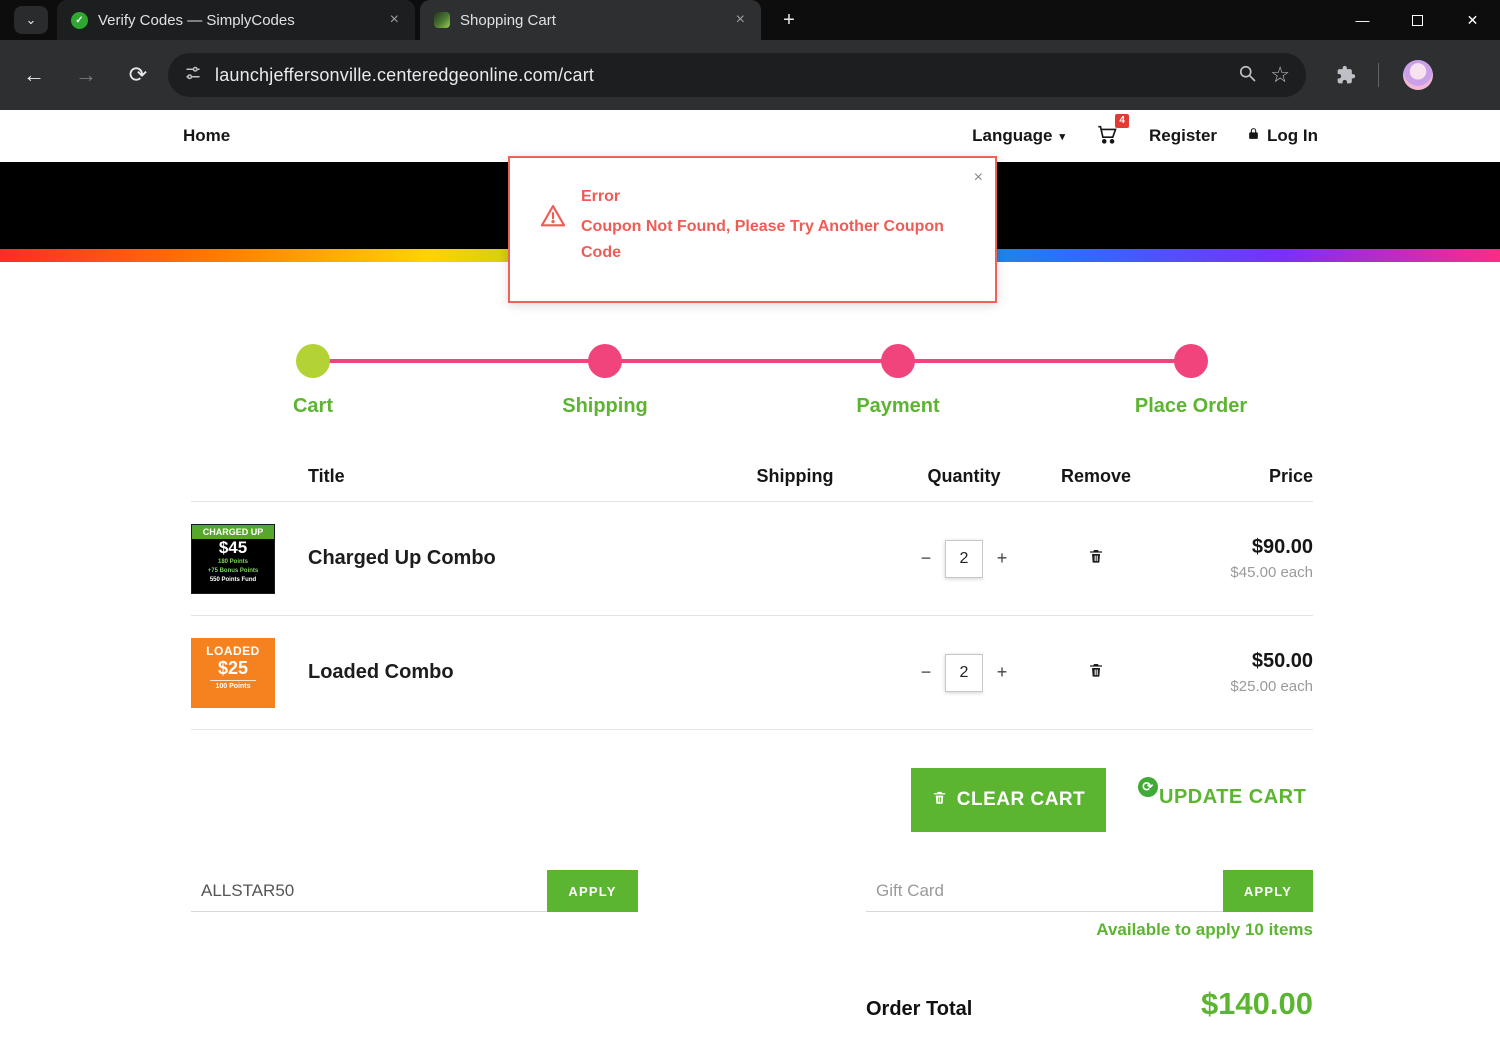 This screenshot has width=1500, height=1037. Describe the element at coordinates (233, 531) in the screenshot. I see `thumb-band-text: CHARGED UP` at that location.